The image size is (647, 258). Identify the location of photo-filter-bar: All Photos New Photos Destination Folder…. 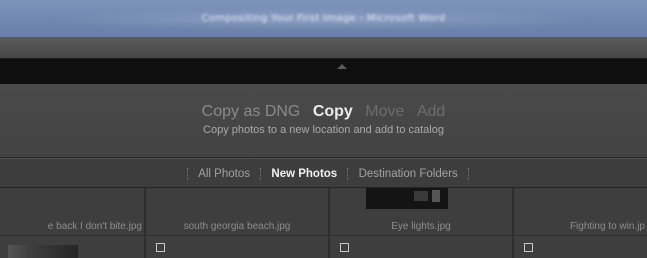
(323, 173).